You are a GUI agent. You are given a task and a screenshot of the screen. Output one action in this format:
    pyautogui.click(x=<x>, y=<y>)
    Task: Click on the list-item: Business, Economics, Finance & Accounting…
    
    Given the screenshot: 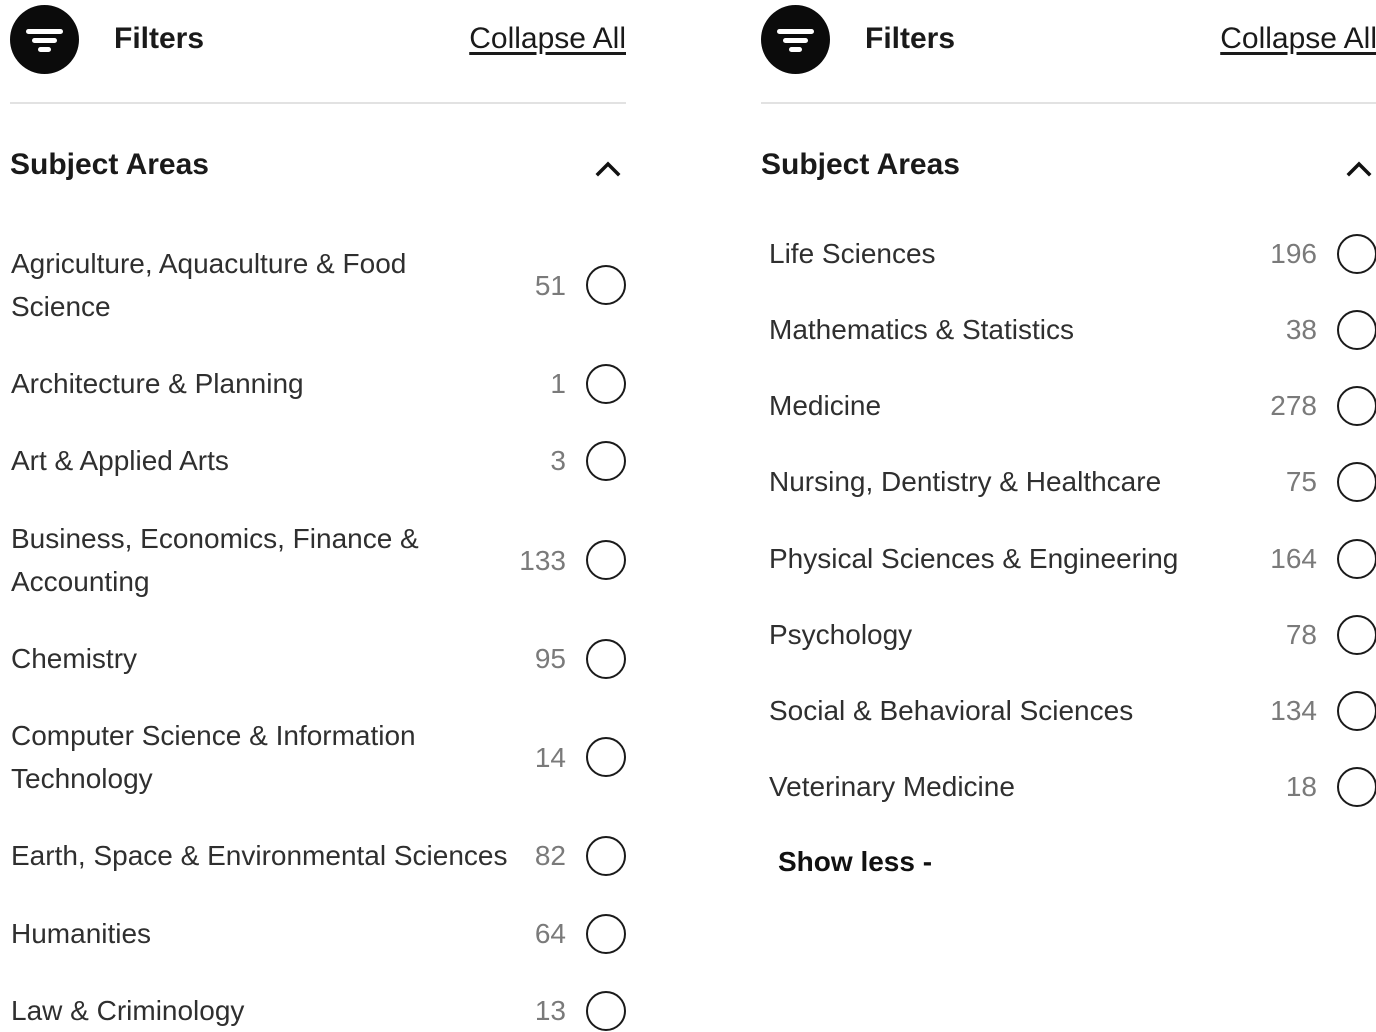 What is the action you would take?
    pyautogui.click(x=318, y=560)
    